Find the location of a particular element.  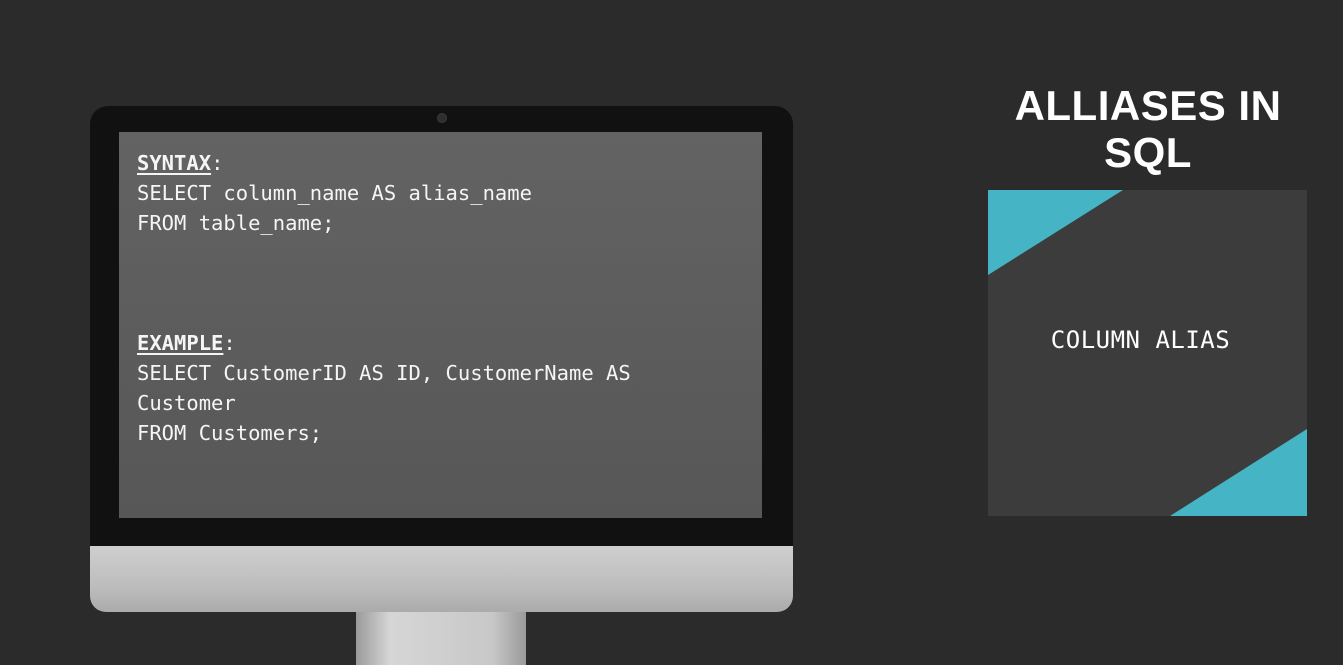

camera-icon is located at coordinates (442, 118).